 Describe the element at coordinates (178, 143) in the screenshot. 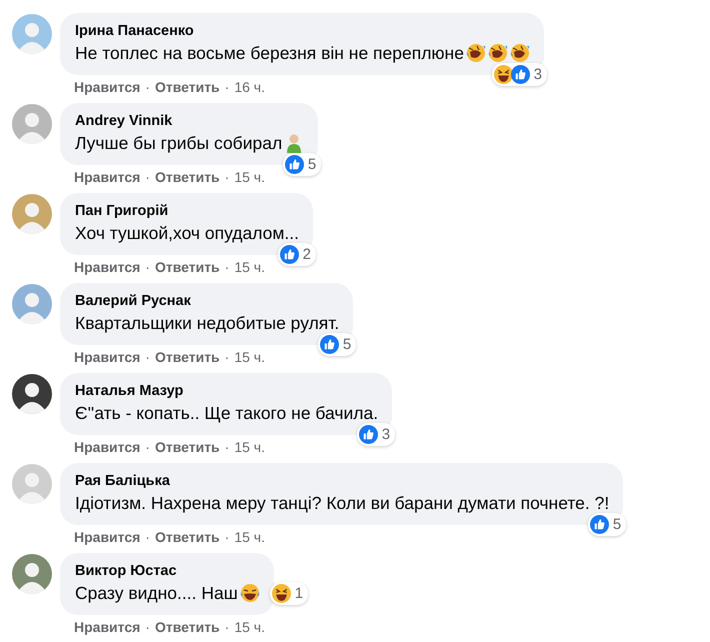

I see `comment-text: Лучше бы грибы собирал` at that location.